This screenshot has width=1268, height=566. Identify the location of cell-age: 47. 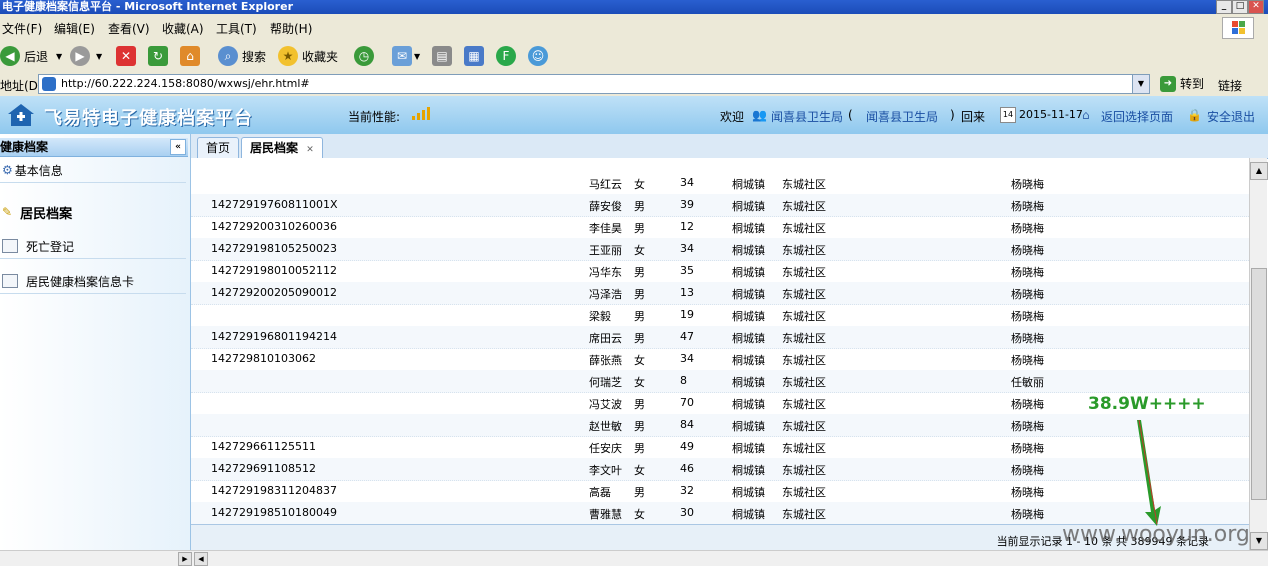
(687, 336).